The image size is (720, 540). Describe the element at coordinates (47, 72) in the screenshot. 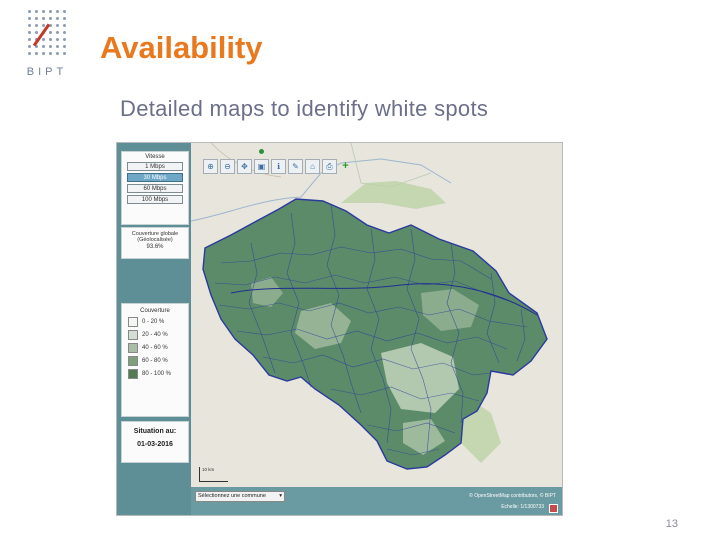

I see `logo-text: BIPT` at that location.